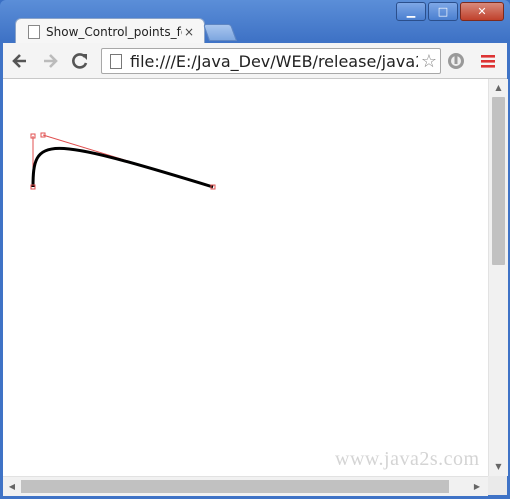 This screenshot has width=510, height=499. What do you see at coordinates (498, 88) in the screenshot?
I see `scroll-up-arrow: ▲` at bounding box center [498, 88].